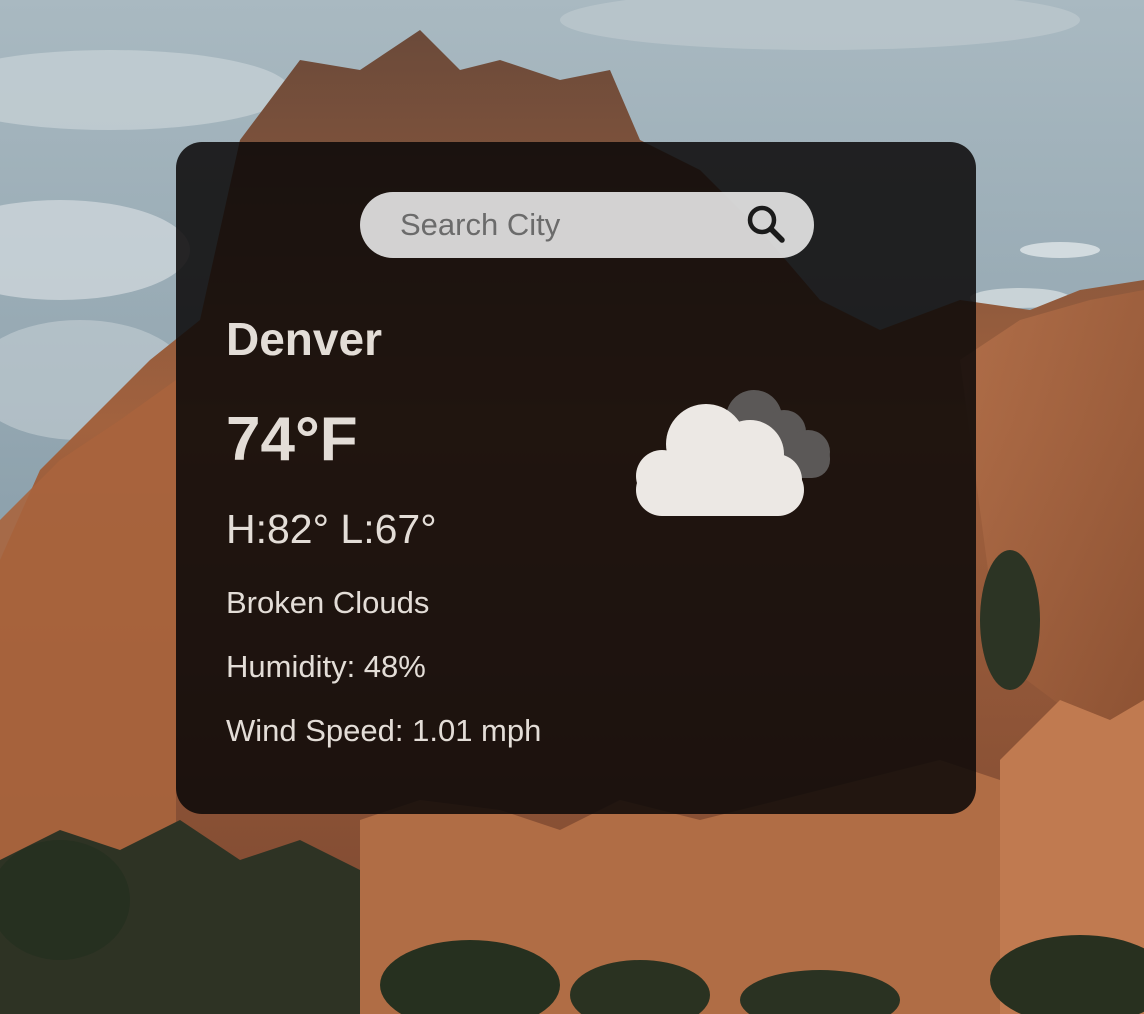 The height and width of the screenshot is (1014, 1144). What do you see at coordinates (304, 339) in the screenshot?
I see `city-name: Denver` at bounding box center [304, 339].